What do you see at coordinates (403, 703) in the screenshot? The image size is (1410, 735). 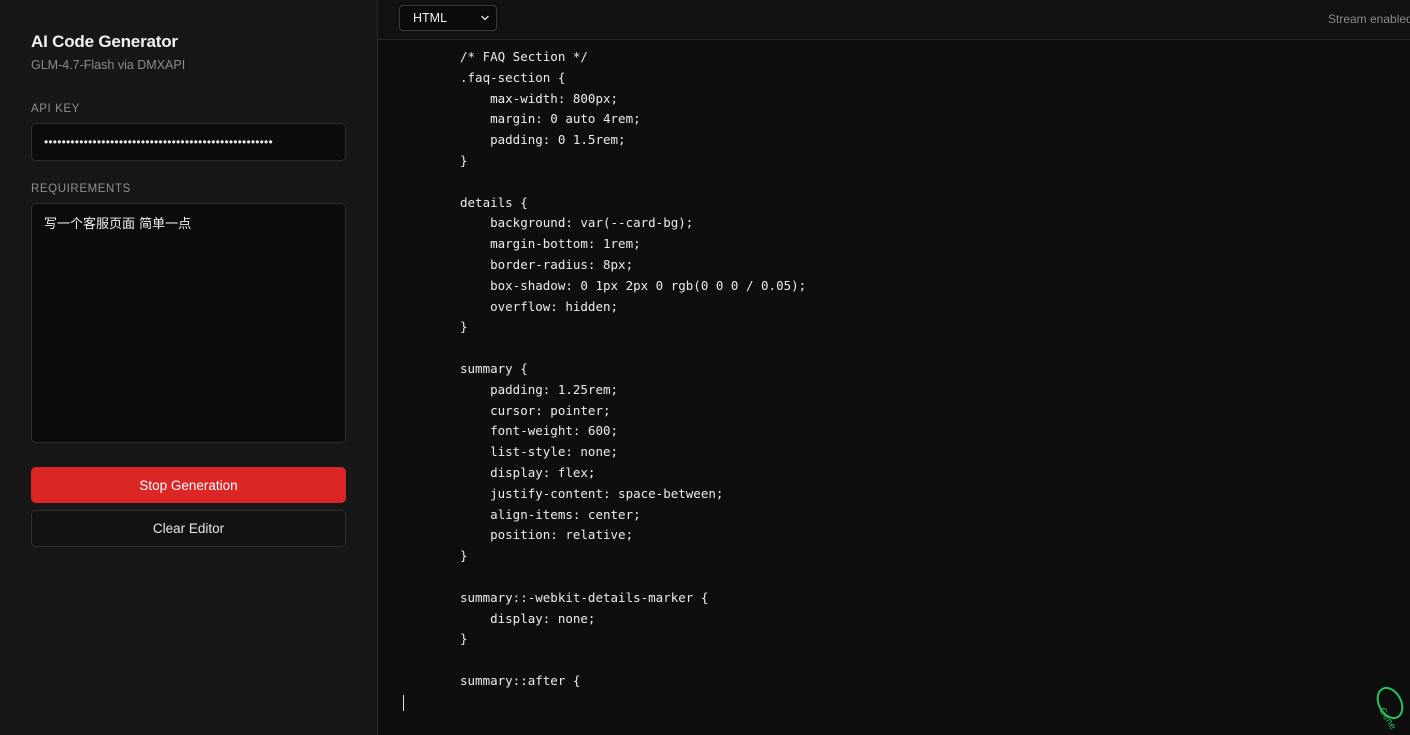 I see `text-cursor` at bounding box center [403, 703].